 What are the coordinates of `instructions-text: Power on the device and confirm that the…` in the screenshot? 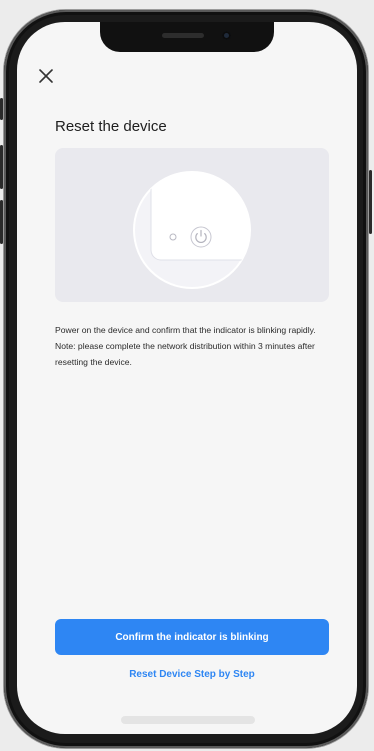 It's located at (192, 346).